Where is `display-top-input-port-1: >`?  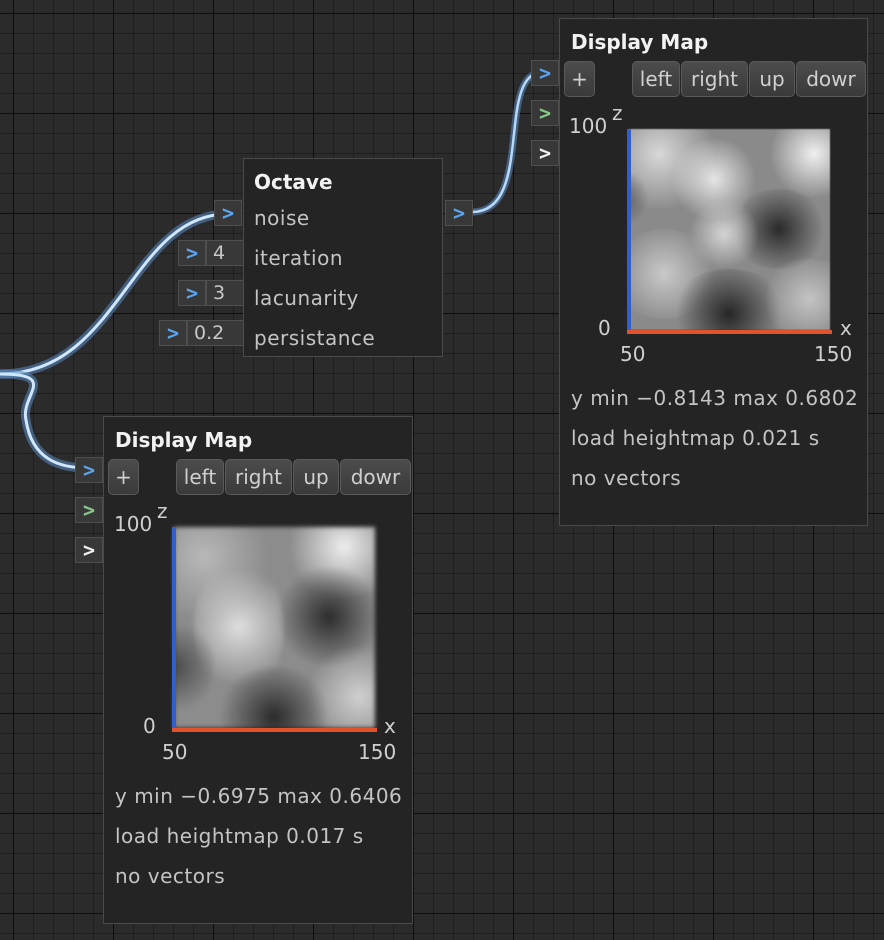
display-top-input-port-1: > is located at coordinates (545, 73).